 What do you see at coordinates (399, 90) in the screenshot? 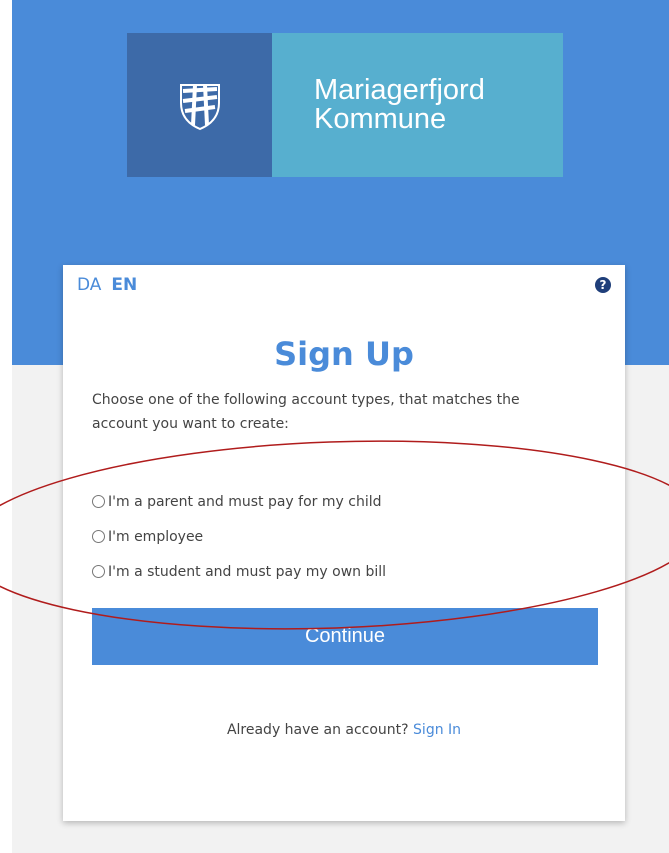
I see `logo-line-1: Mariagerfjord` at bounding box center [399, 90].